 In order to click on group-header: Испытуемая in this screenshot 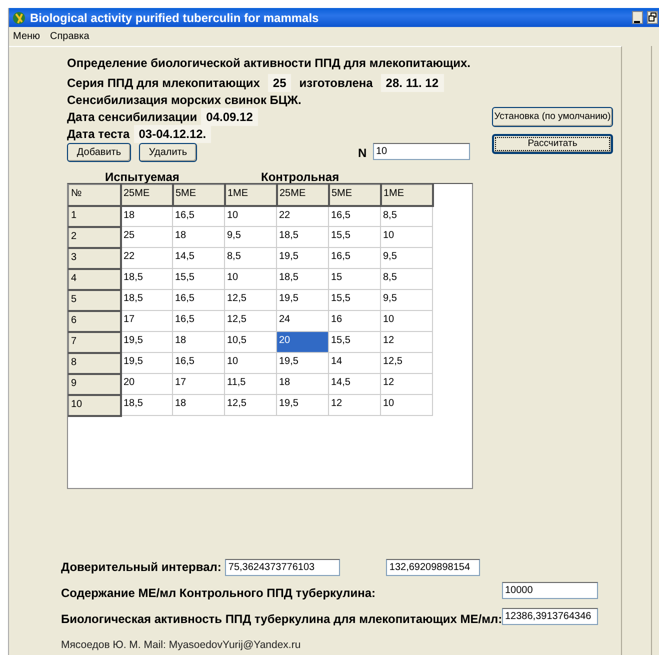, I will do `click(142, 177)`.